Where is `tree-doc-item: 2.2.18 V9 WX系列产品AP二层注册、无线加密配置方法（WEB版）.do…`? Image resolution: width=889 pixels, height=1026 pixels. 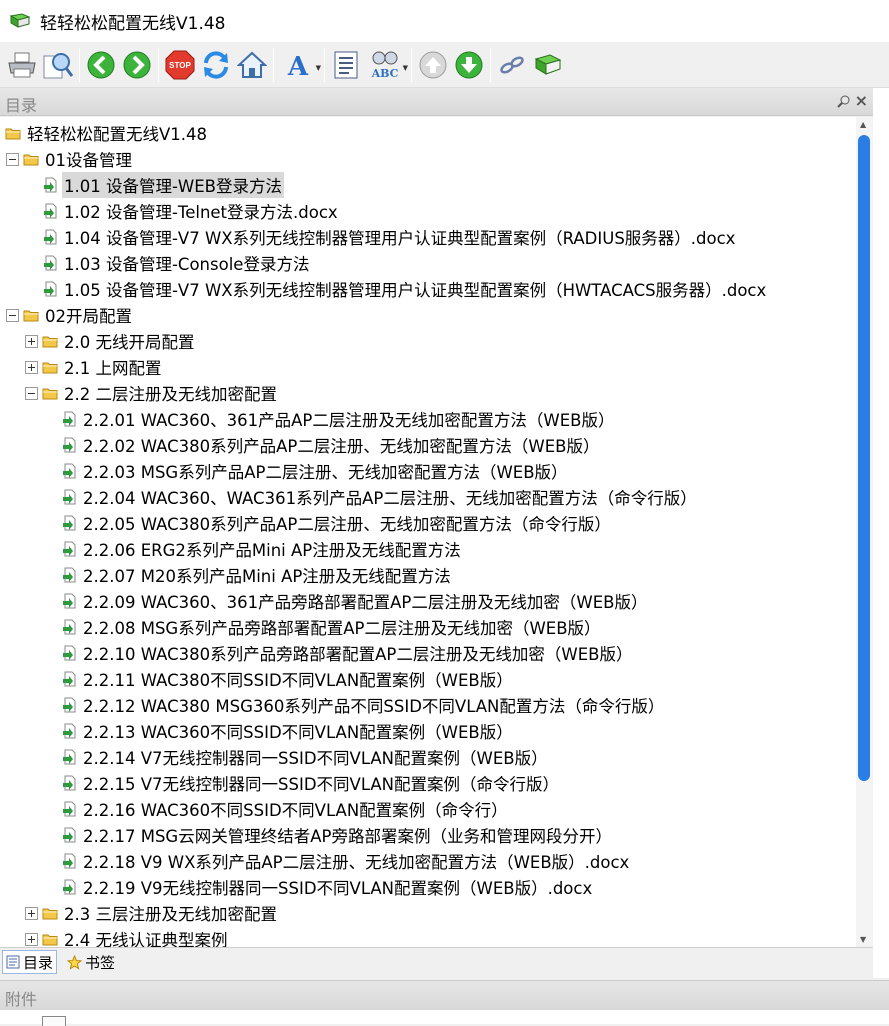
tree-doc-item: 2.2.18 V9 WX系列产品AP二层注册、无线加密配置方法（WEB版）.do… is located at coordinates (346, 861).